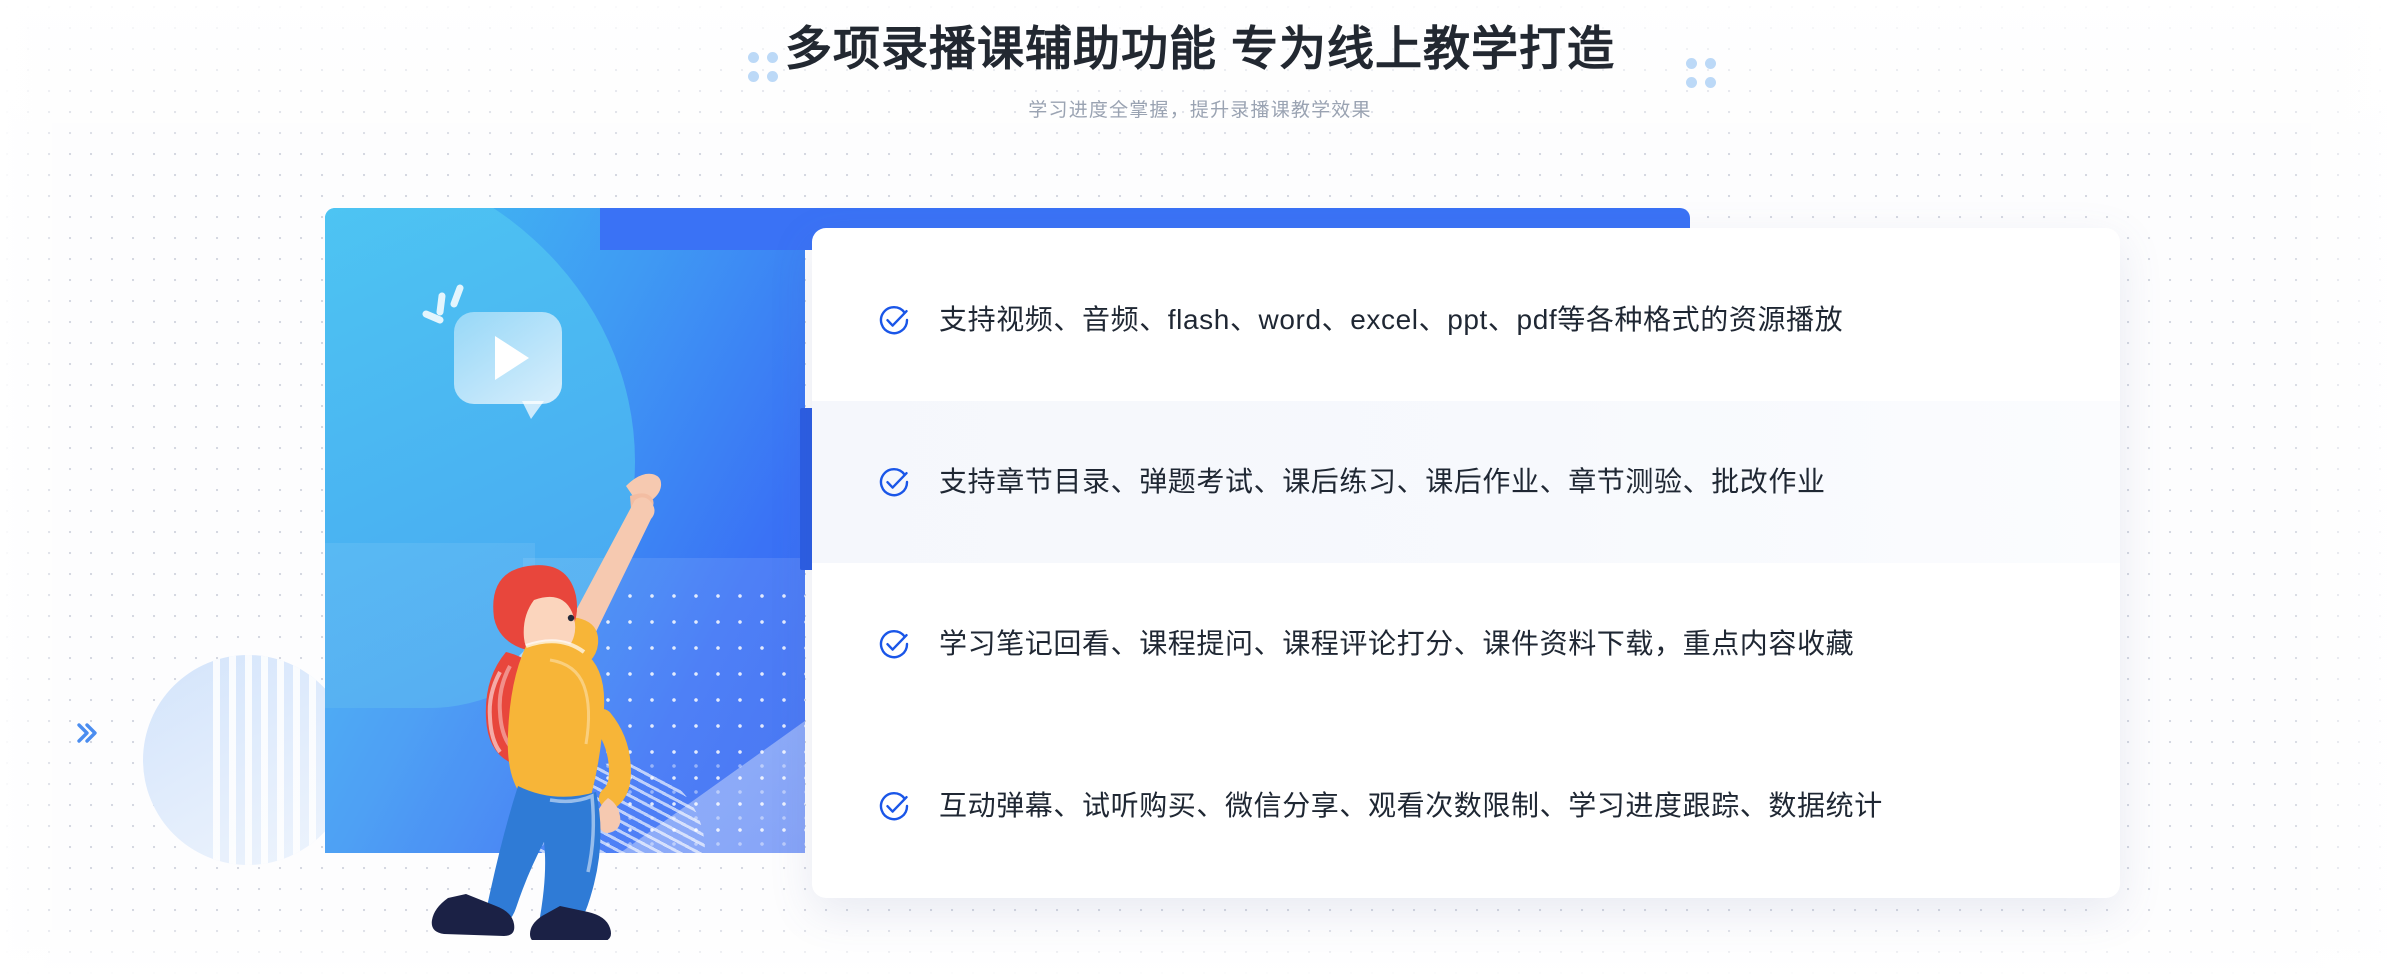 This screenshot has height=974, width=2400. Describe the element at coordinates (763, 67) in the screenshot. I see `dot-cluster-left-decoration` at that location.